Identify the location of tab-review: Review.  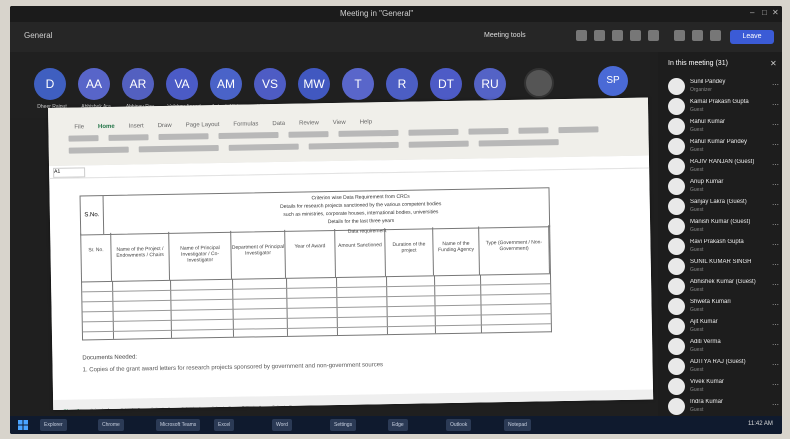
(309, 123).